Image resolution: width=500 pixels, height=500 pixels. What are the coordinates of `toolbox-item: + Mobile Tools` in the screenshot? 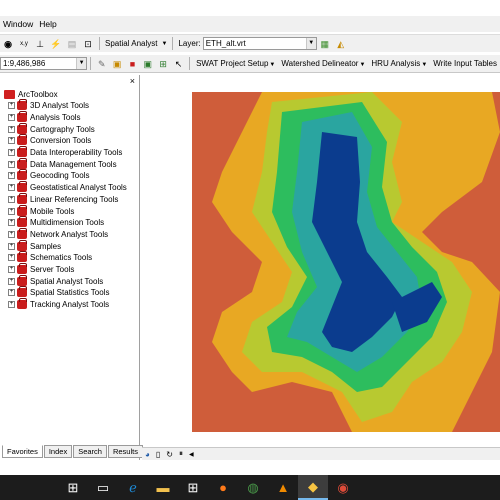 It's located at (72, 210).